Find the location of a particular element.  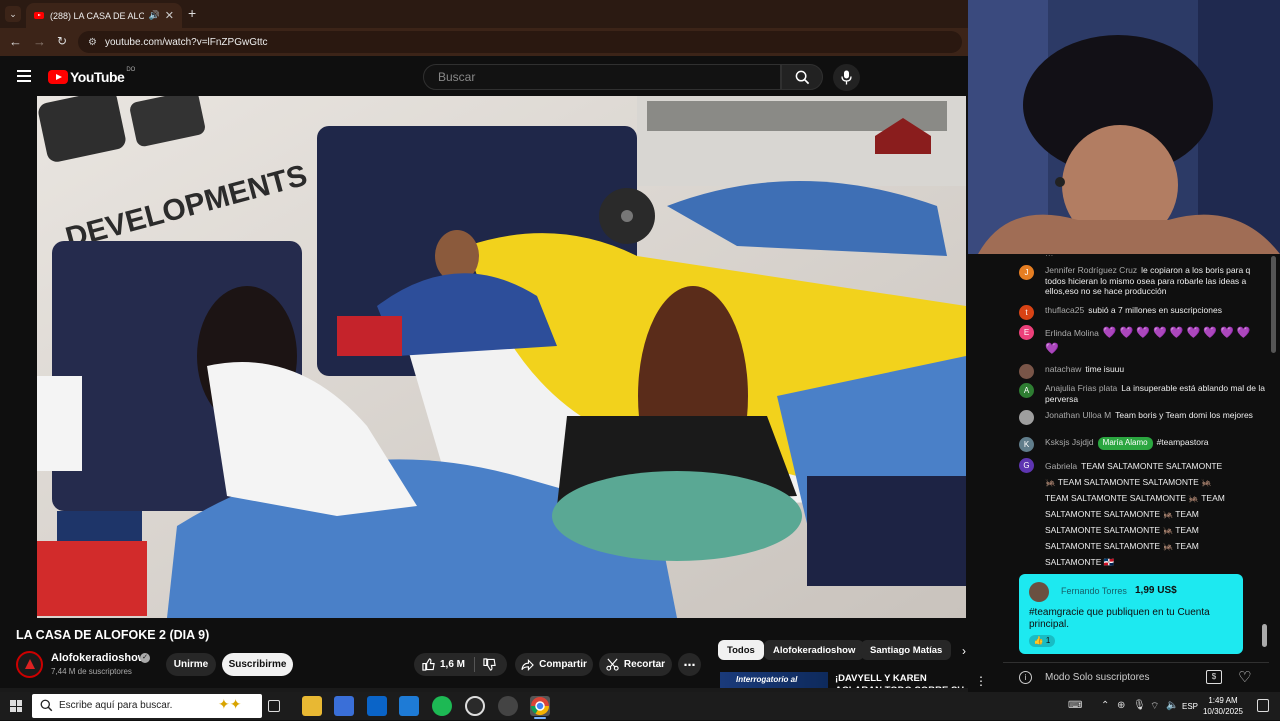

like-count: 1,6 M is located at coordinates (452, 664).